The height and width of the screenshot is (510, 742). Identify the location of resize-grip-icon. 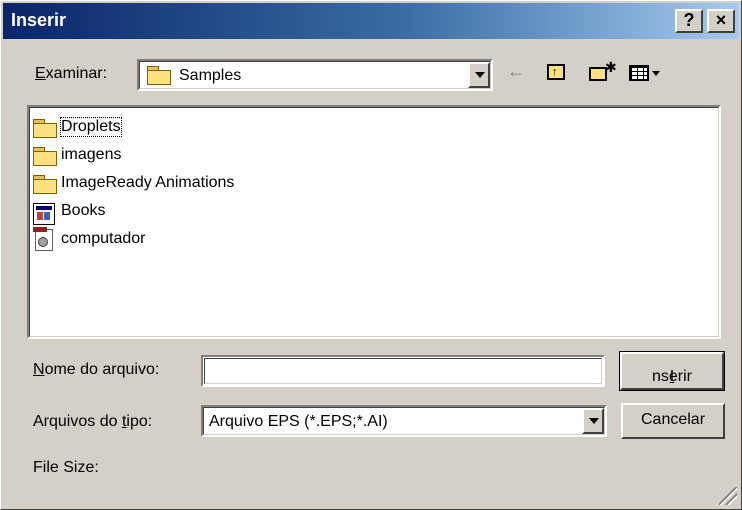
(728, 496).